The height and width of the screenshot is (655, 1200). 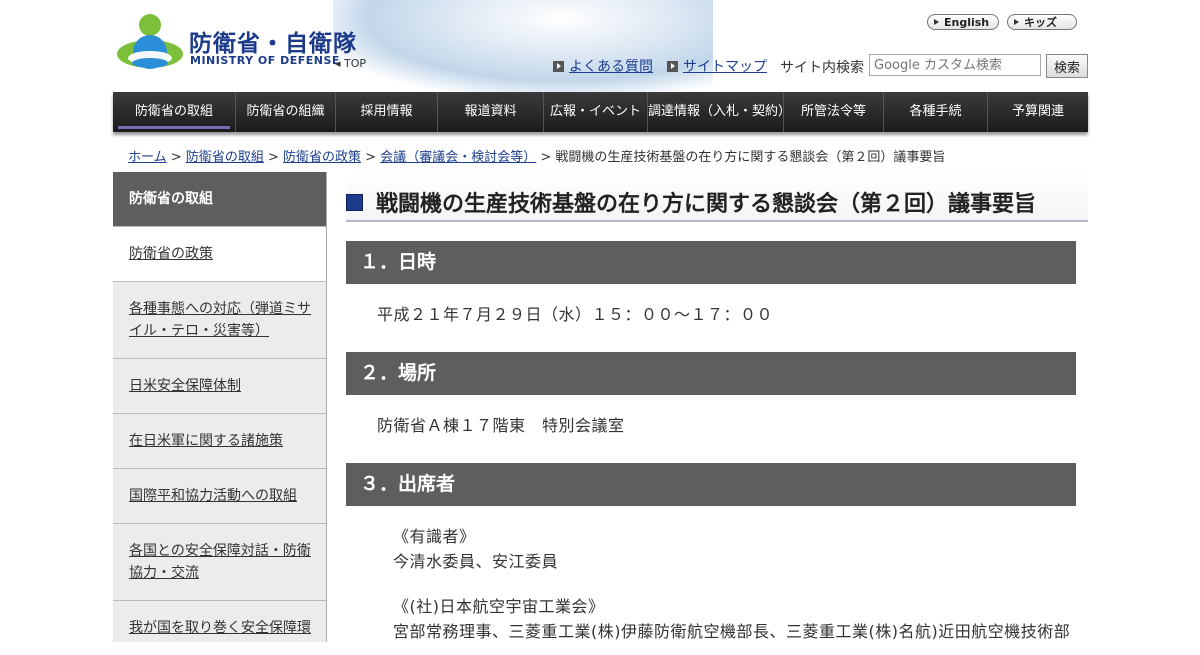 What do you see at coordinates (434, 536) in the screenshot?
I see `attendees-group-label: 《有識者》` at bounding box center [434, 536].